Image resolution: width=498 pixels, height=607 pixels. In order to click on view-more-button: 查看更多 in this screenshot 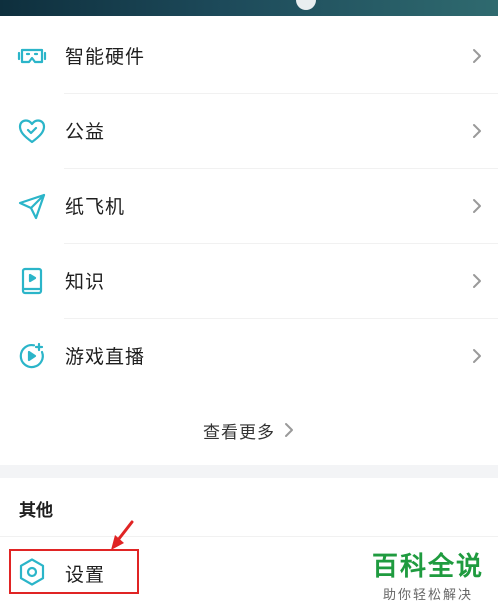, I will do `click(249, 430)`.